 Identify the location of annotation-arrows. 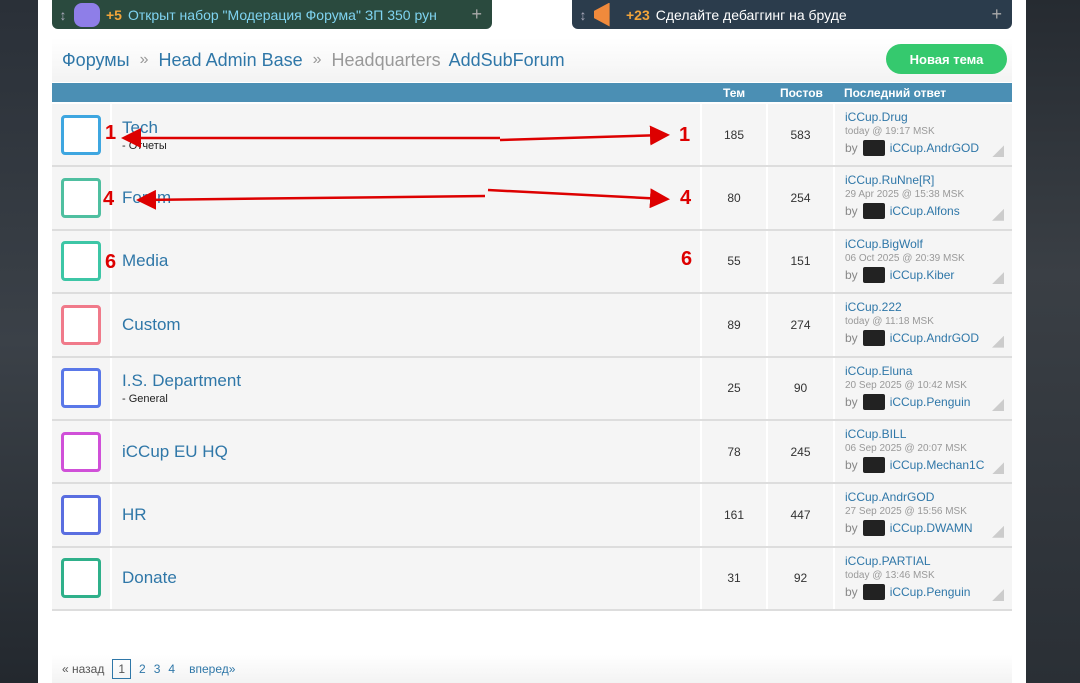
(395, 167).